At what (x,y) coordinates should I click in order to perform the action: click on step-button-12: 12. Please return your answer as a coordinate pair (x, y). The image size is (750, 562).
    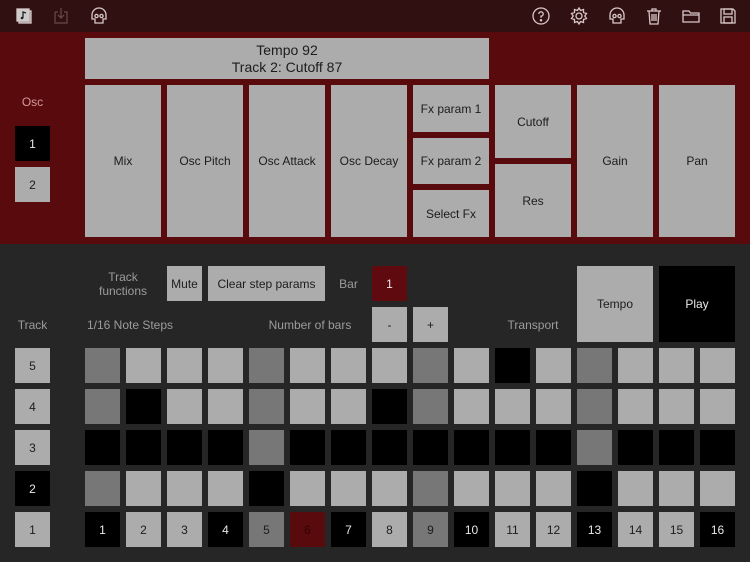
    Looking at the image, I should click on (553, 529).